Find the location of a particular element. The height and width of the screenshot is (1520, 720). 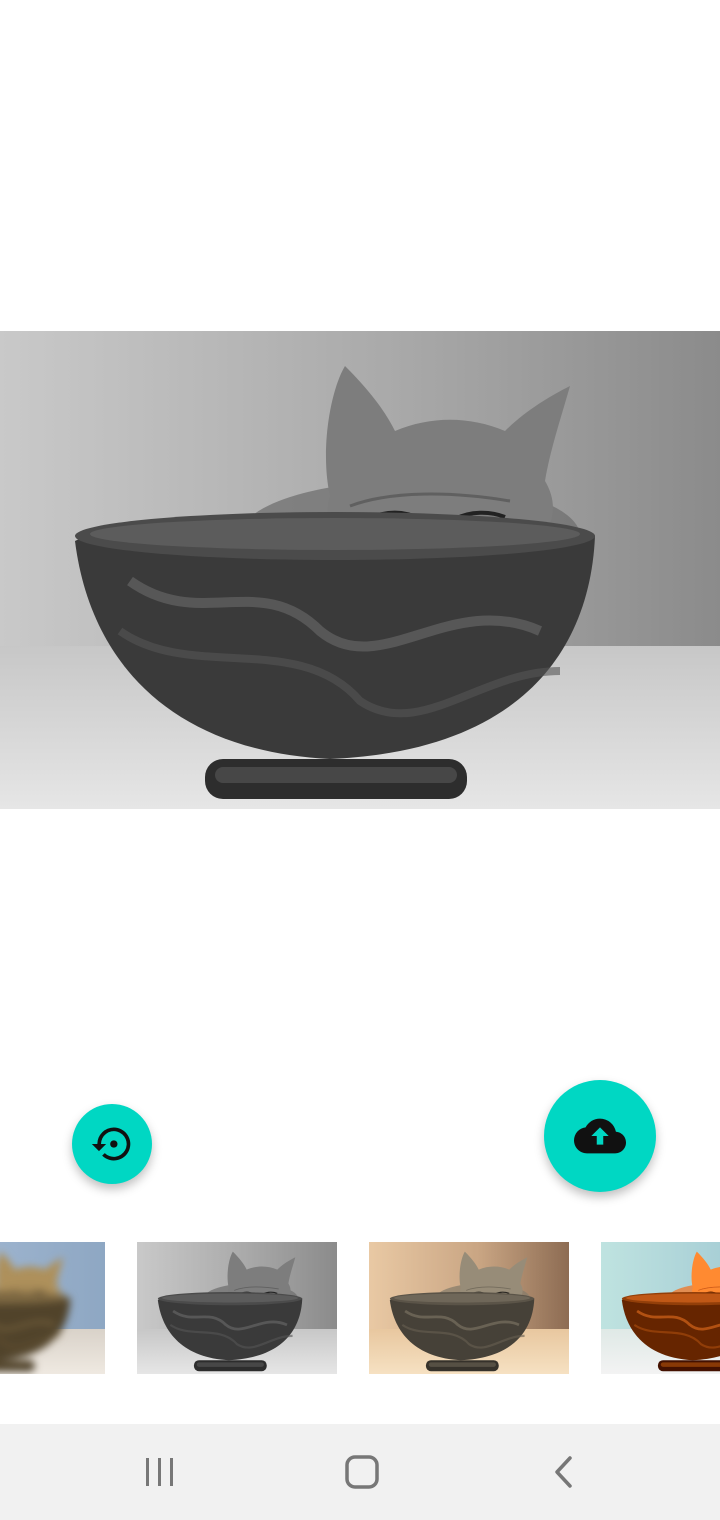

restore-button is located at coordinates (112, 1144).